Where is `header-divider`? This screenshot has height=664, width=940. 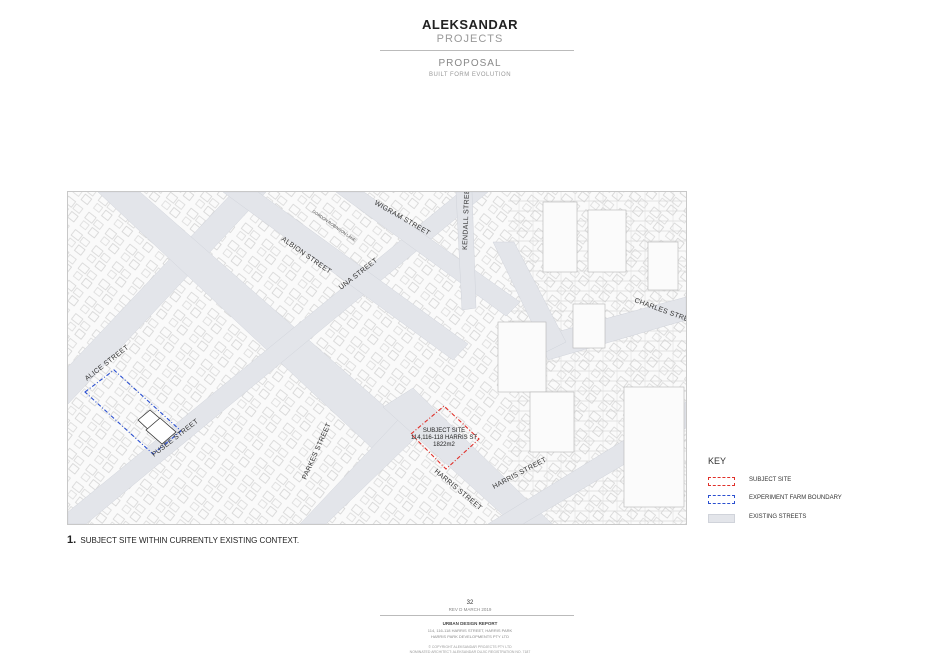
header-divider is located at coordinates (477, 50).